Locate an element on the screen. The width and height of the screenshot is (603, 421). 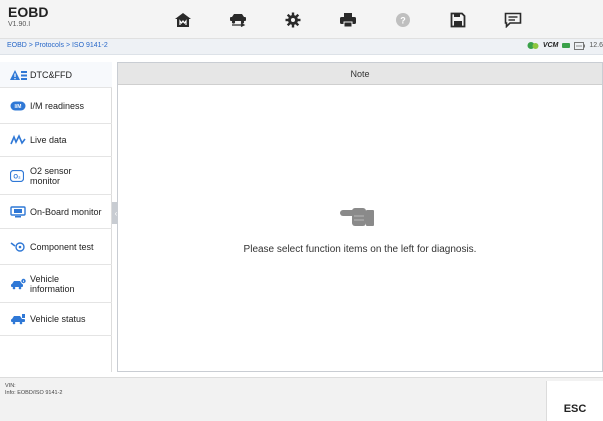
help-button: ? is located at coordinates (402, 19).